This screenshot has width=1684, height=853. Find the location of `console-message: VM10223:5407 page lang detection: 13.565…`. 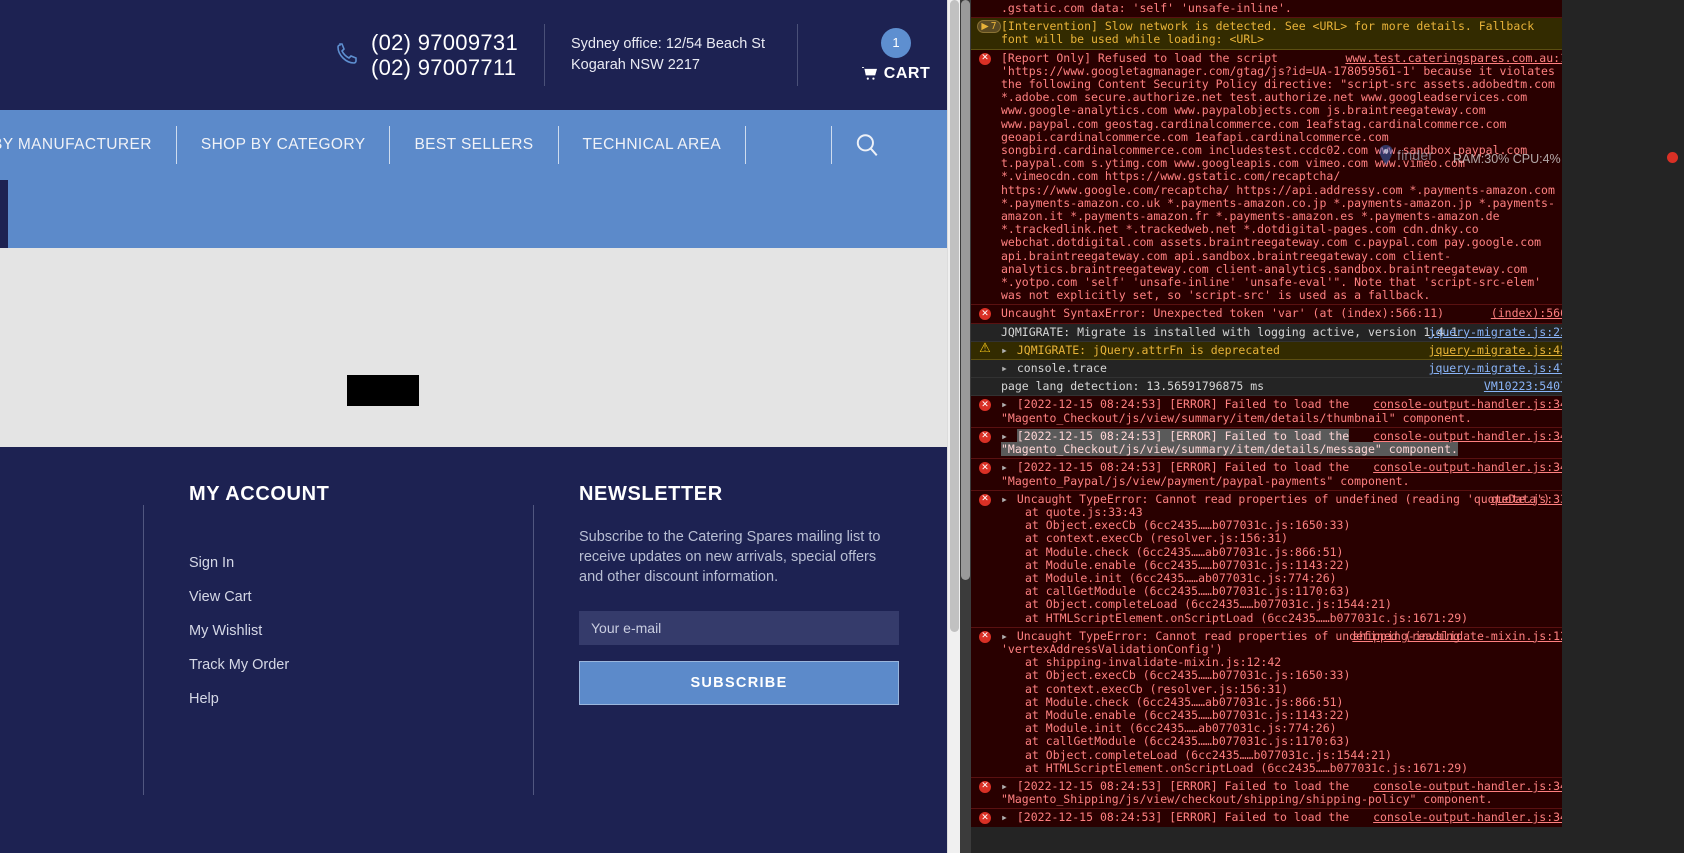

console-message: VM10223:5407 page lang detection: 13.565… is located at coordinates (1272, 387).